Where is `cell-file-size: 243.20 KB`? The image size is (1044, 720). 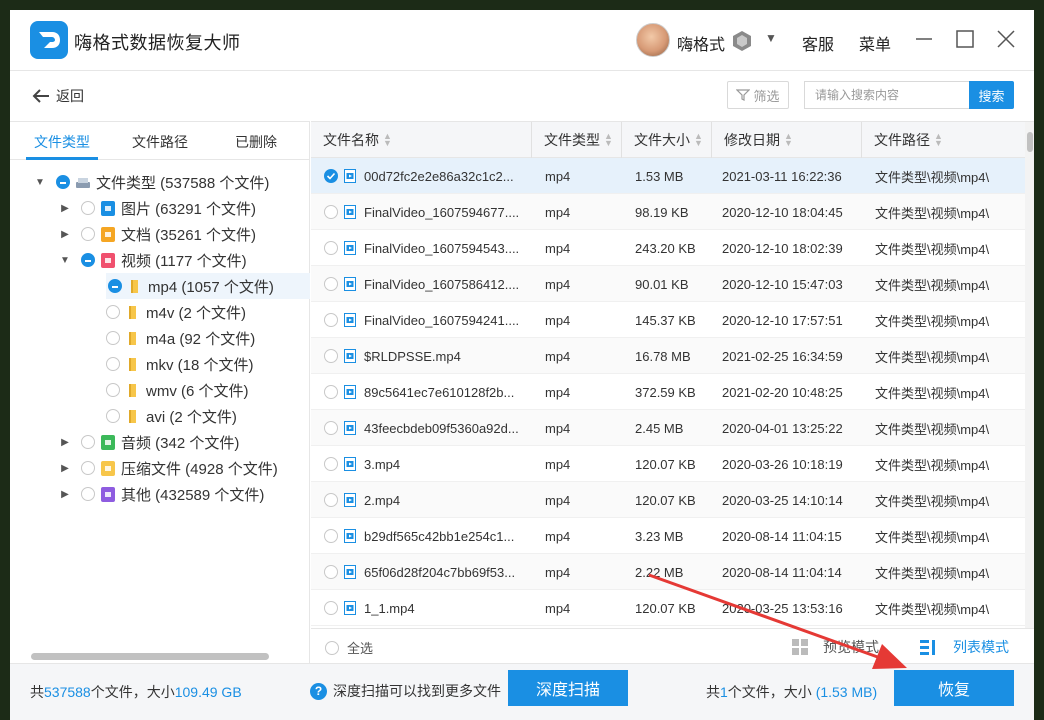 cell-file-size: 243.20 KB is located at coordinates (665, 248).